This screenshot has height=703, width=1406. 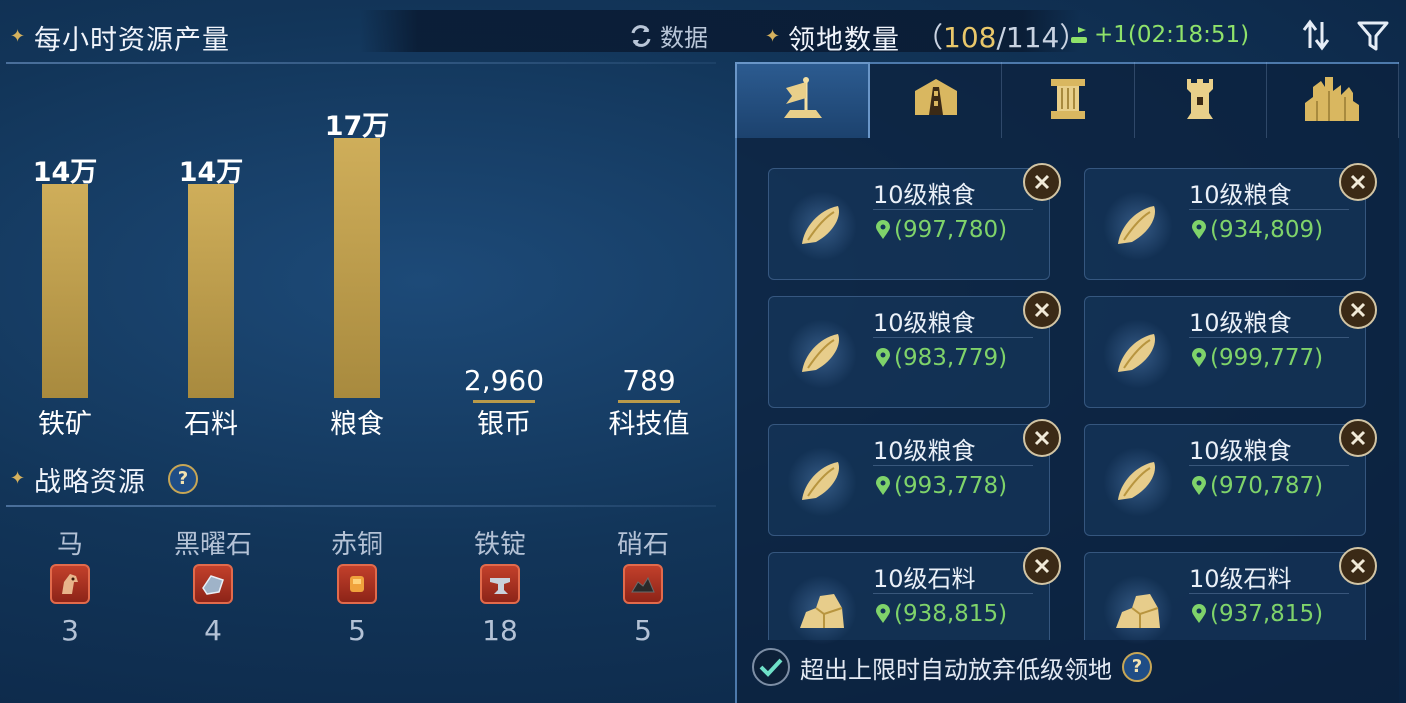 I want to click on strategic-item-copper: 赤铜 5, so click(x=357, y=585).